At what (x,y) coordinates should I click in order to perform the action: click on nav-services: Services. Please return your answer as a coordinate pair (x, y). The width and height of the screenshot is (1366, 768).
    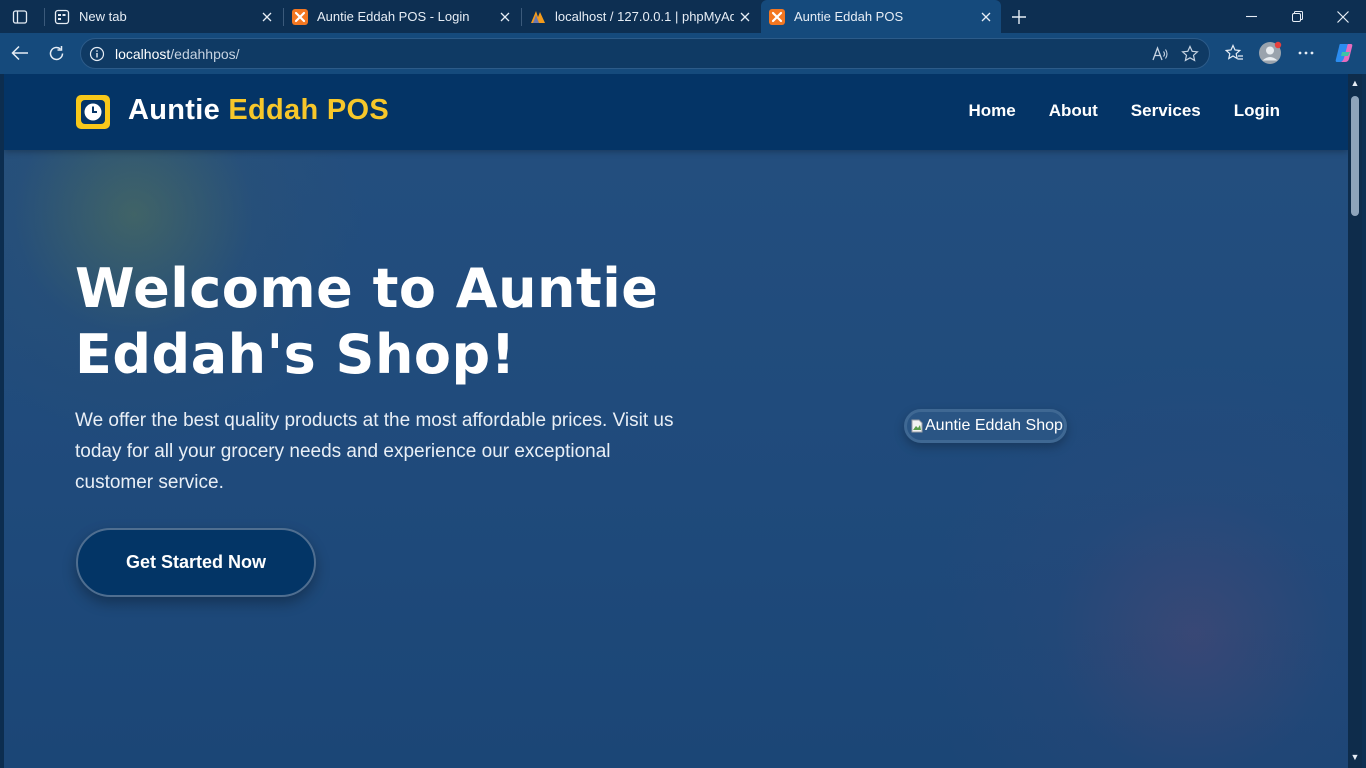
    Looking at the image, I should click on (1166, 111).